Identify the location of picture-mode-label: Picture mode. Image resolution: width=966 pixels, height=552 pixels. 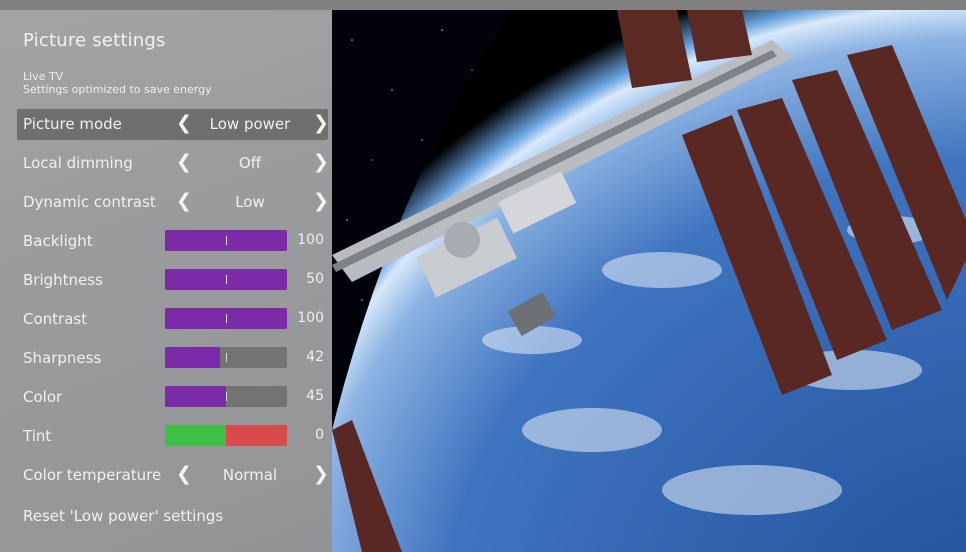
(72, 124).